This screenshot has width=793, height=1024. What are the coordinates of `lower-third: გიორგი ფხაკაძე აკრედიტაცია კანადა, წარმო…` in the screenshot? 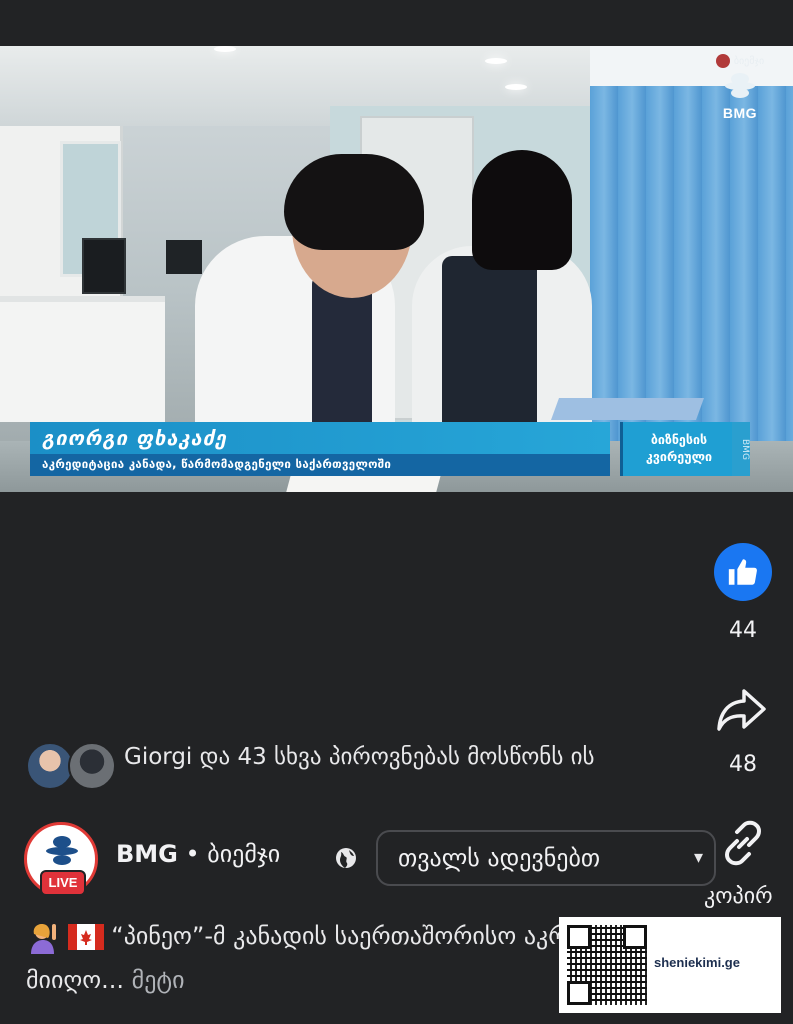 It's located at (390, 450).